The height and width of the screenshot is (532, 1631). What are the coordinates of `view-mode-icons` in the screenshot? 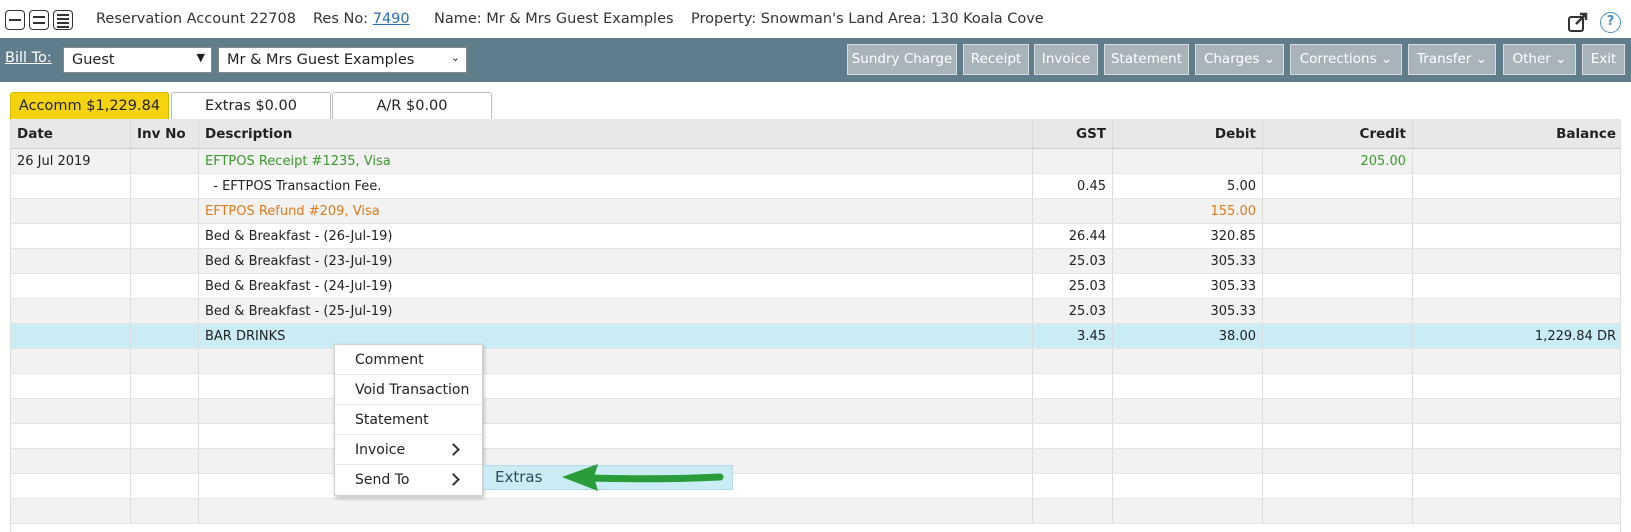 It's located at (39, 20).